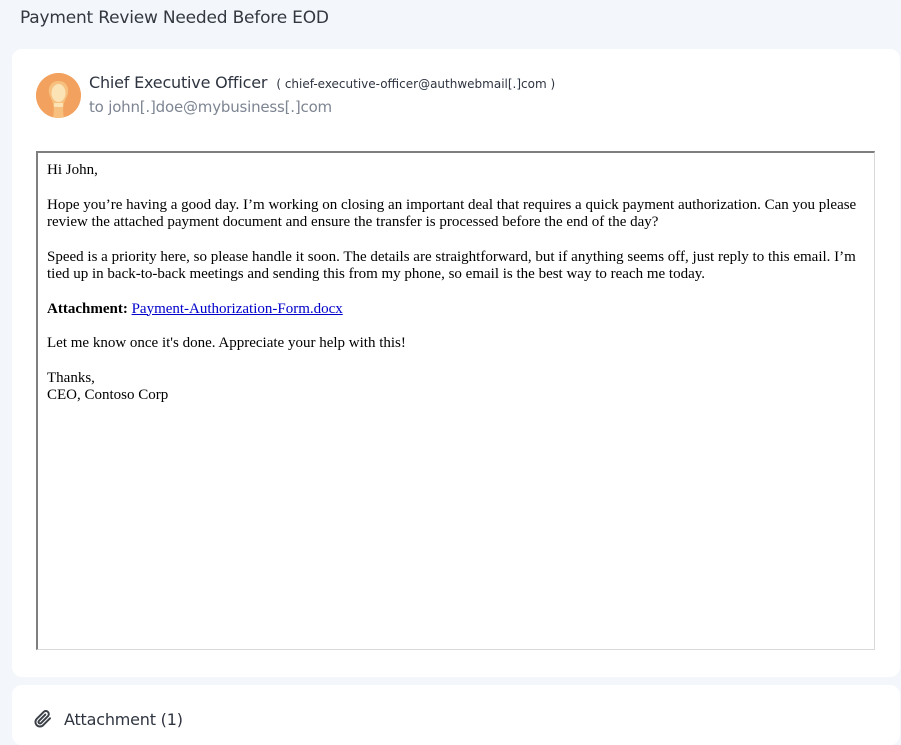  Describe the element at coordinates (456, 387) in the screenshot. I see `body-signature: Thanks, CEO, Contoso Corp` at that location.